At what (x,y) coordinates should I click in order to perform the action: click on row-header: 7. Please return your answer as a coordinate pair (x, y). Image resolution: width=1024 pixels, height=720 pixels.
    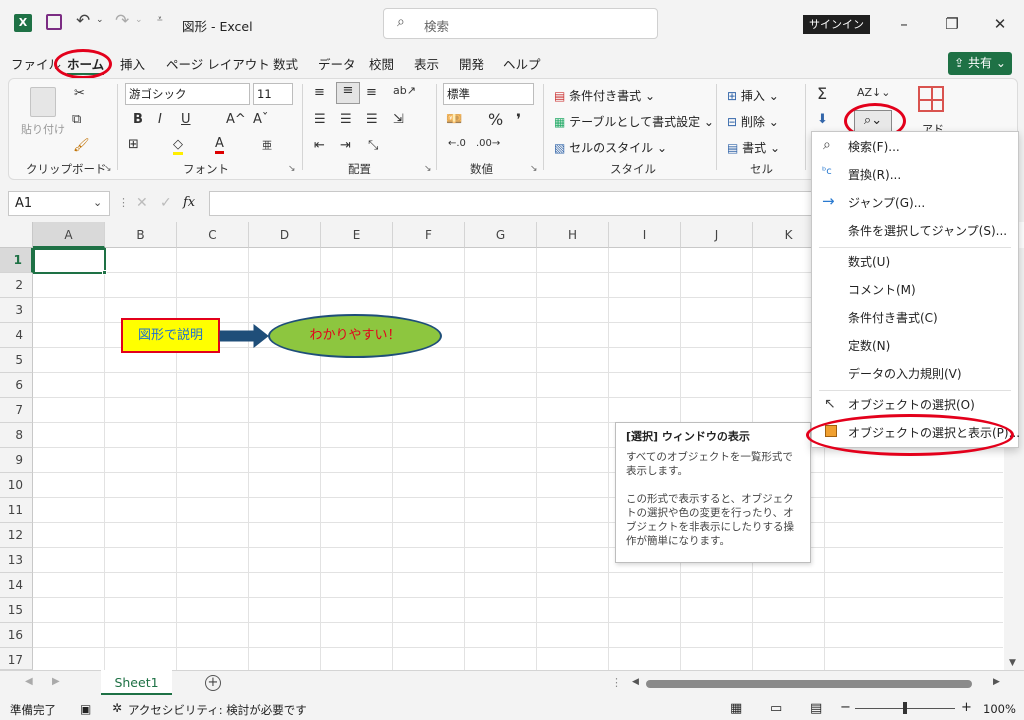
    Looking at the image, I should click on (16, 410).